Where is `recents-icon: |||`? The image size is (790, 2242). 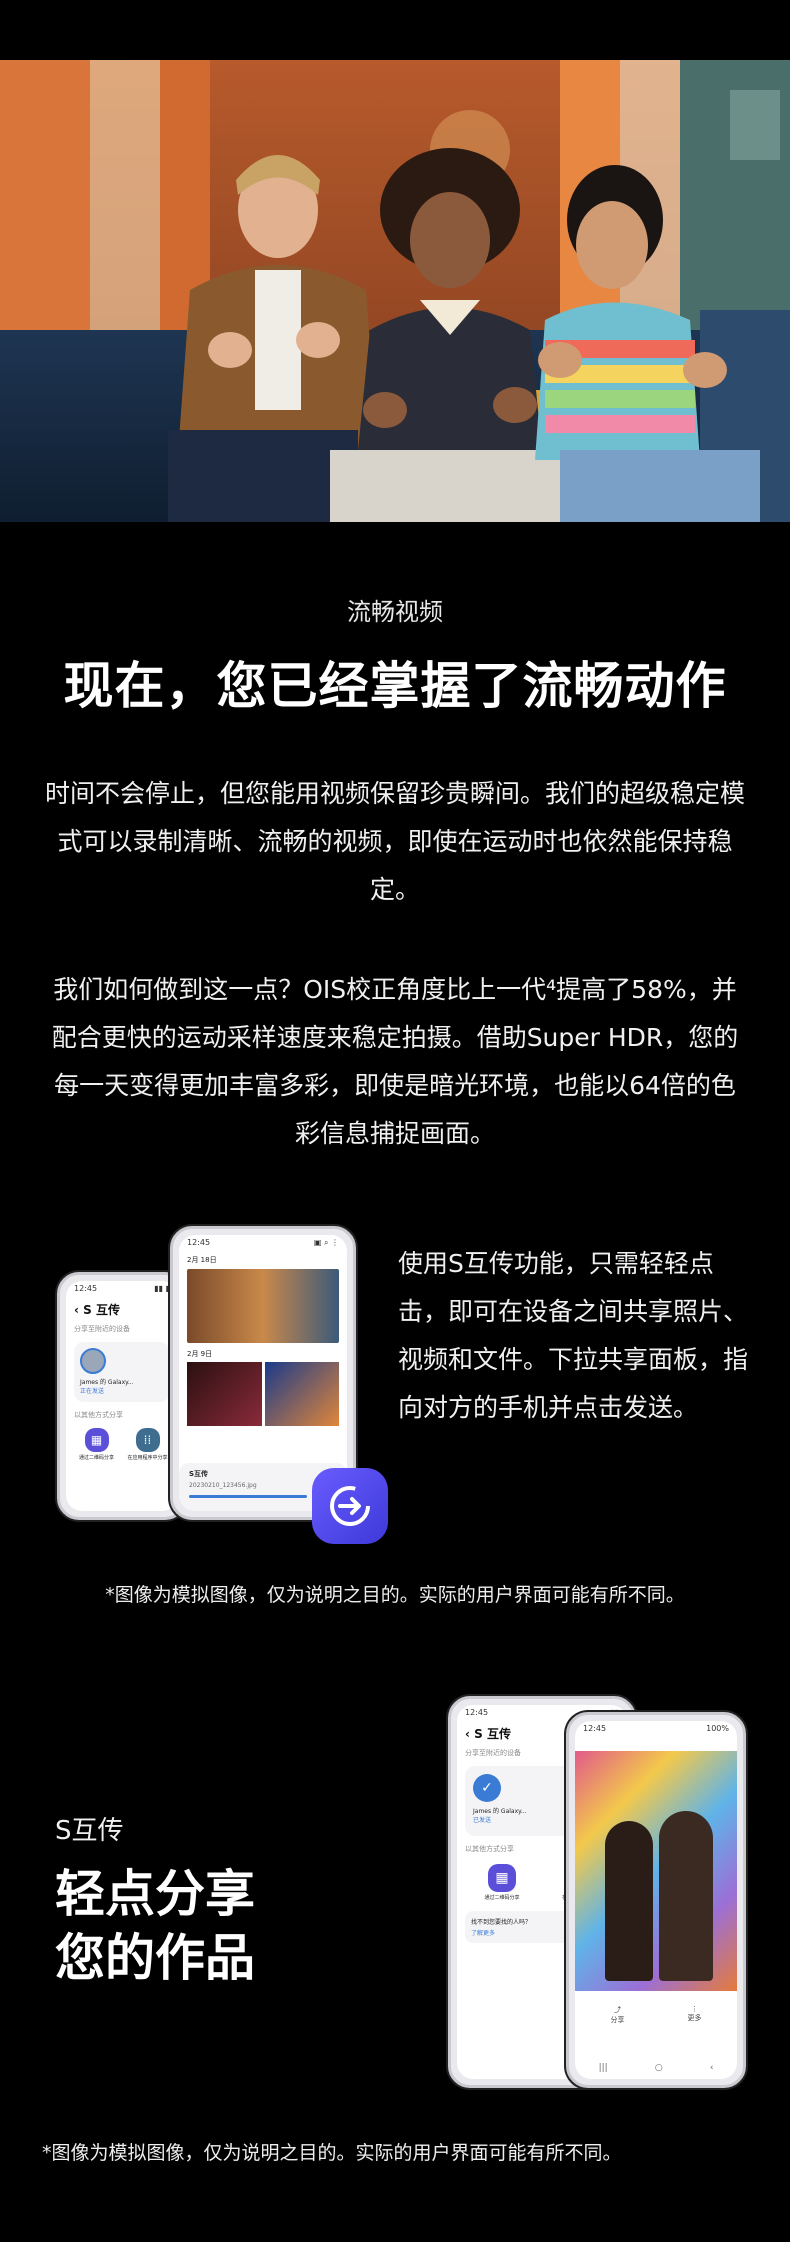 recents-icon: ||| is located at coordinates (603, 2068).